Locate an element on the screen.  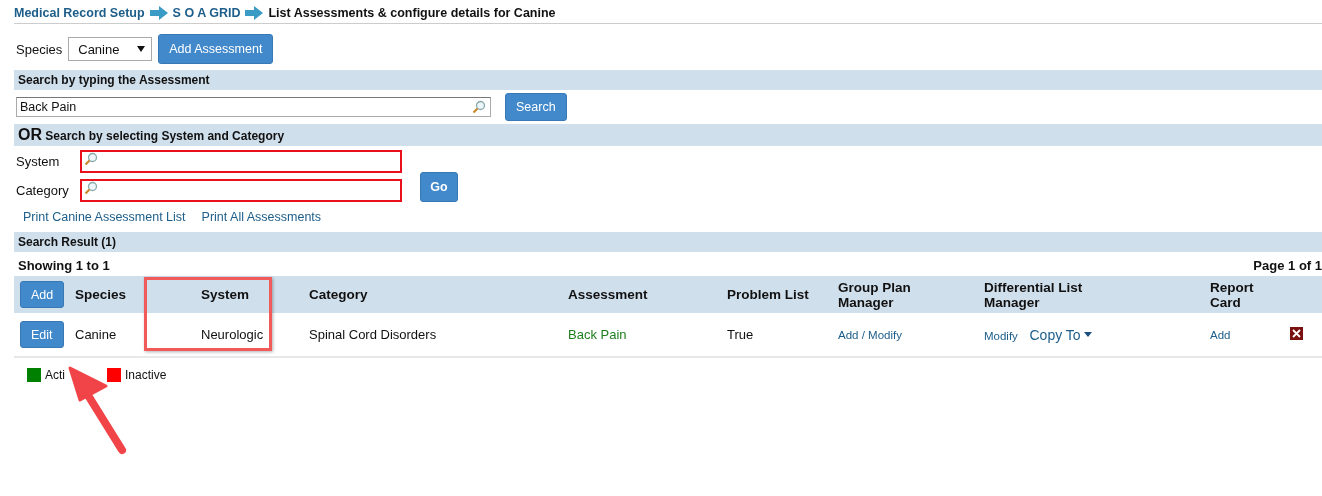
column-header: Report Card is located at coordinates (1232, 294).